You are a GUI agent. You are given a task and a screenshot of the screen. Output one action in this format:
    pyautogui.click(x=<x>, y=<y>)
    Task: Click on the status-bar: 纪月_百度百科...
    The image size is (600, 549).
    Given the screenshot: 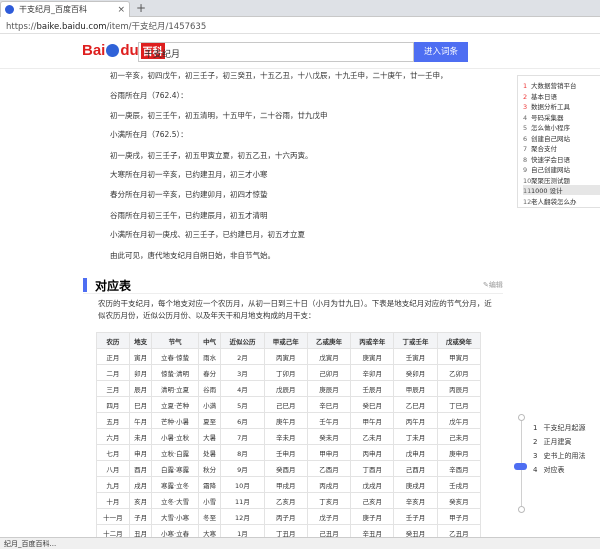 What is the action you would take?
    pyautogui.click(x=300, y=543)
    